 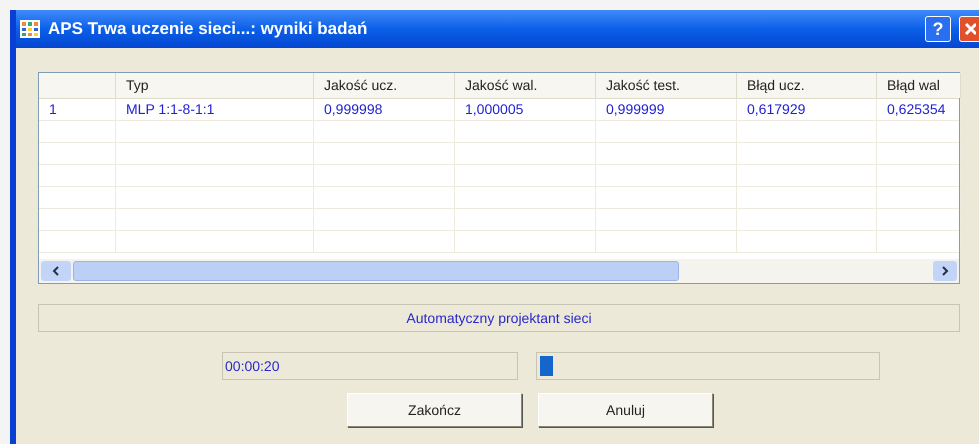 I want to click on dialog-button: Anuluj, so click(x=625, y=410).